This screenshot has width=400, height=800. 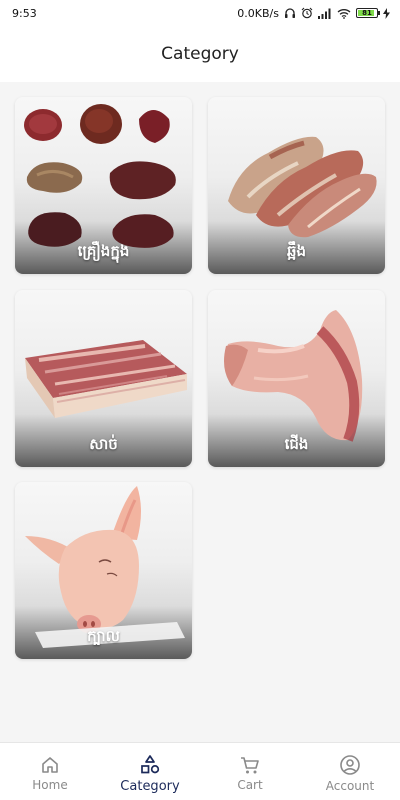 I want to click on page-title: Category, so click(x=200, y=54).